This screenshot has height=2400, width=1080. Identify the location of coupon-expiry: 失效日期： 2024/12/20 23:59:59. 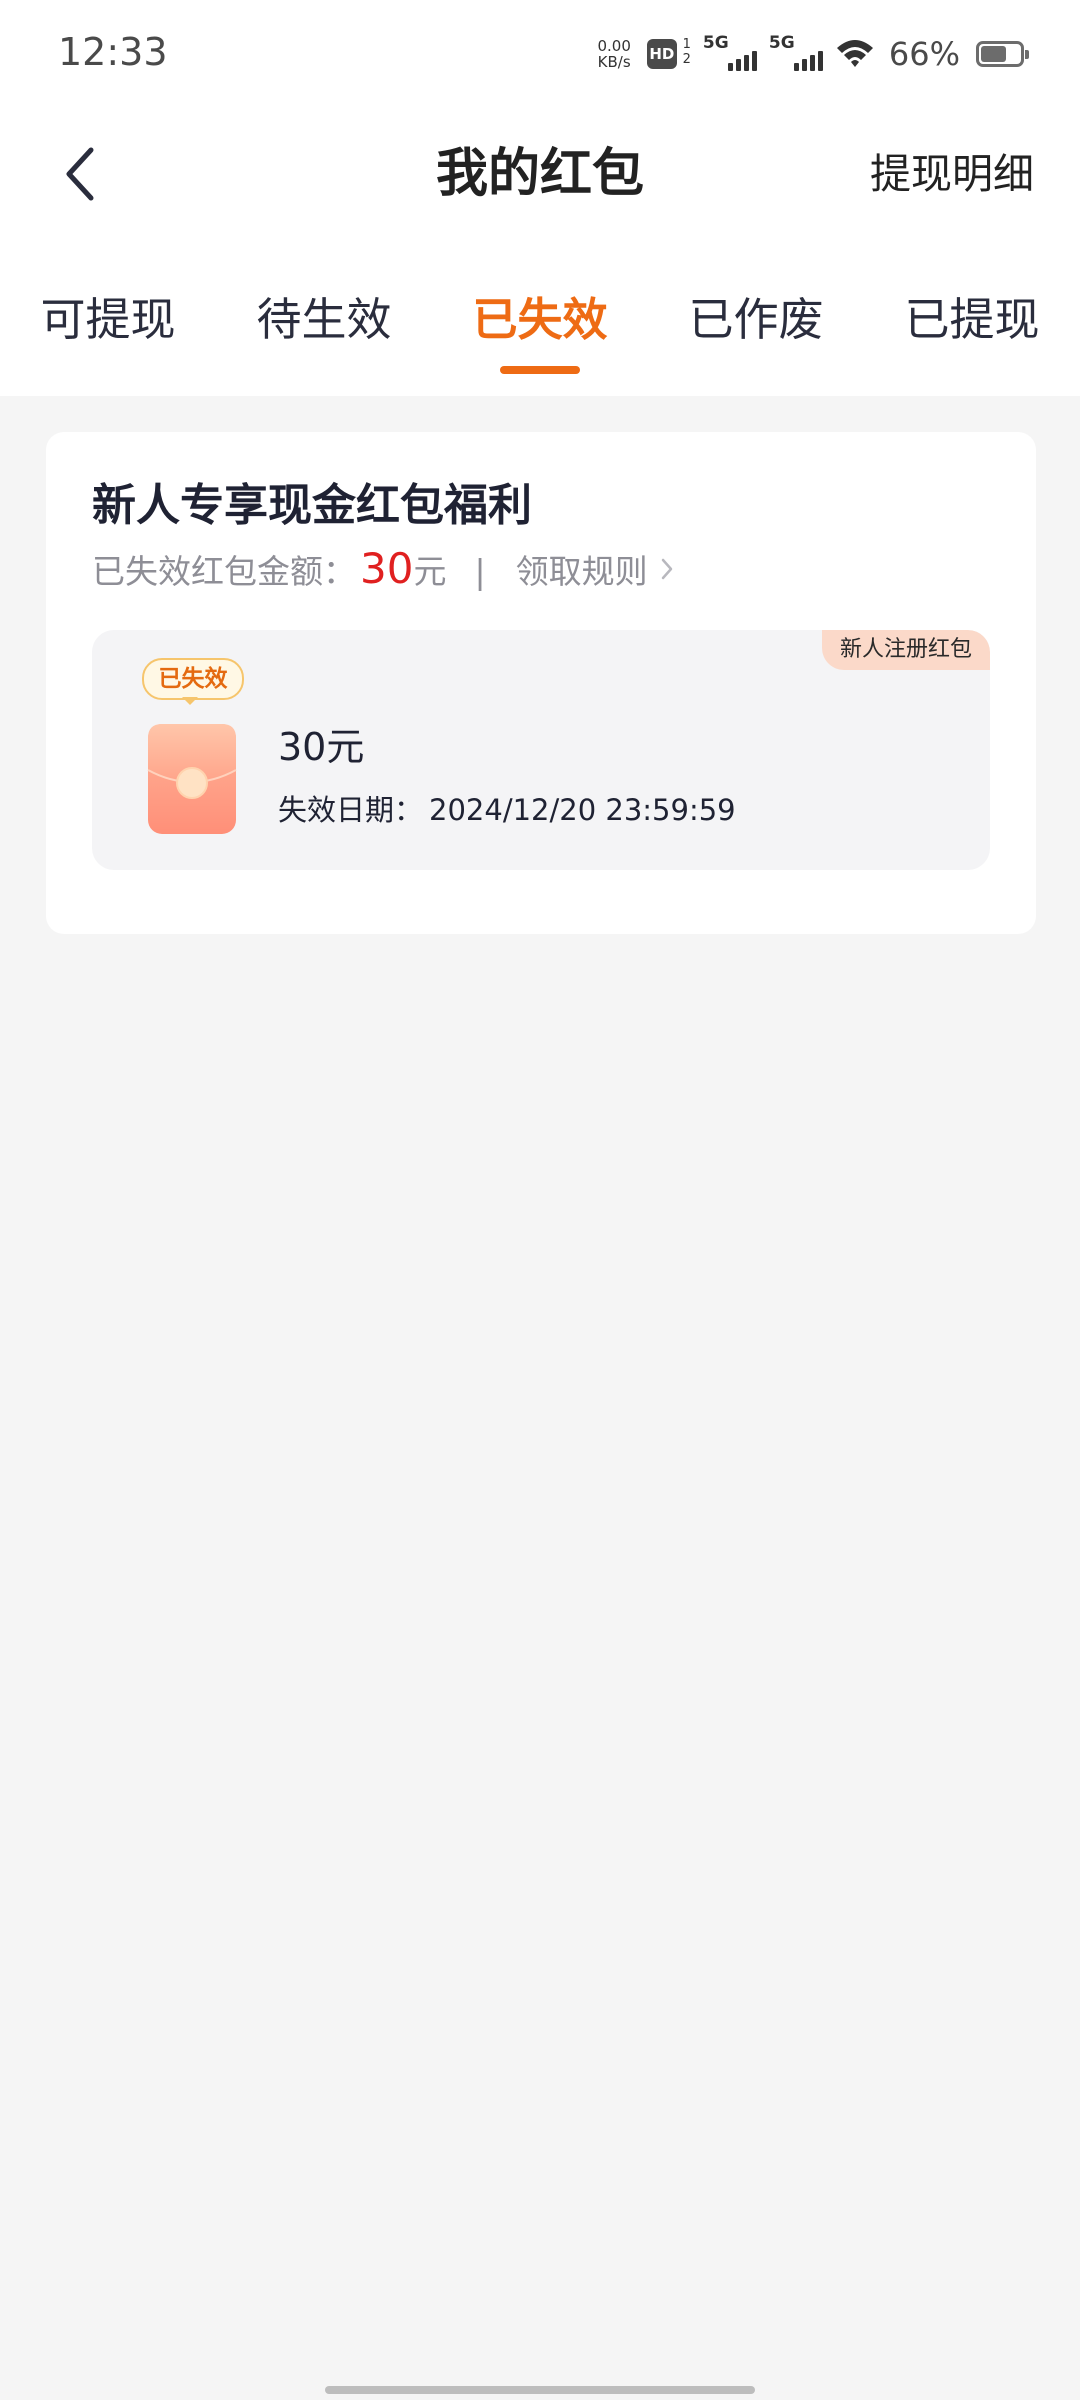
(507, 810).